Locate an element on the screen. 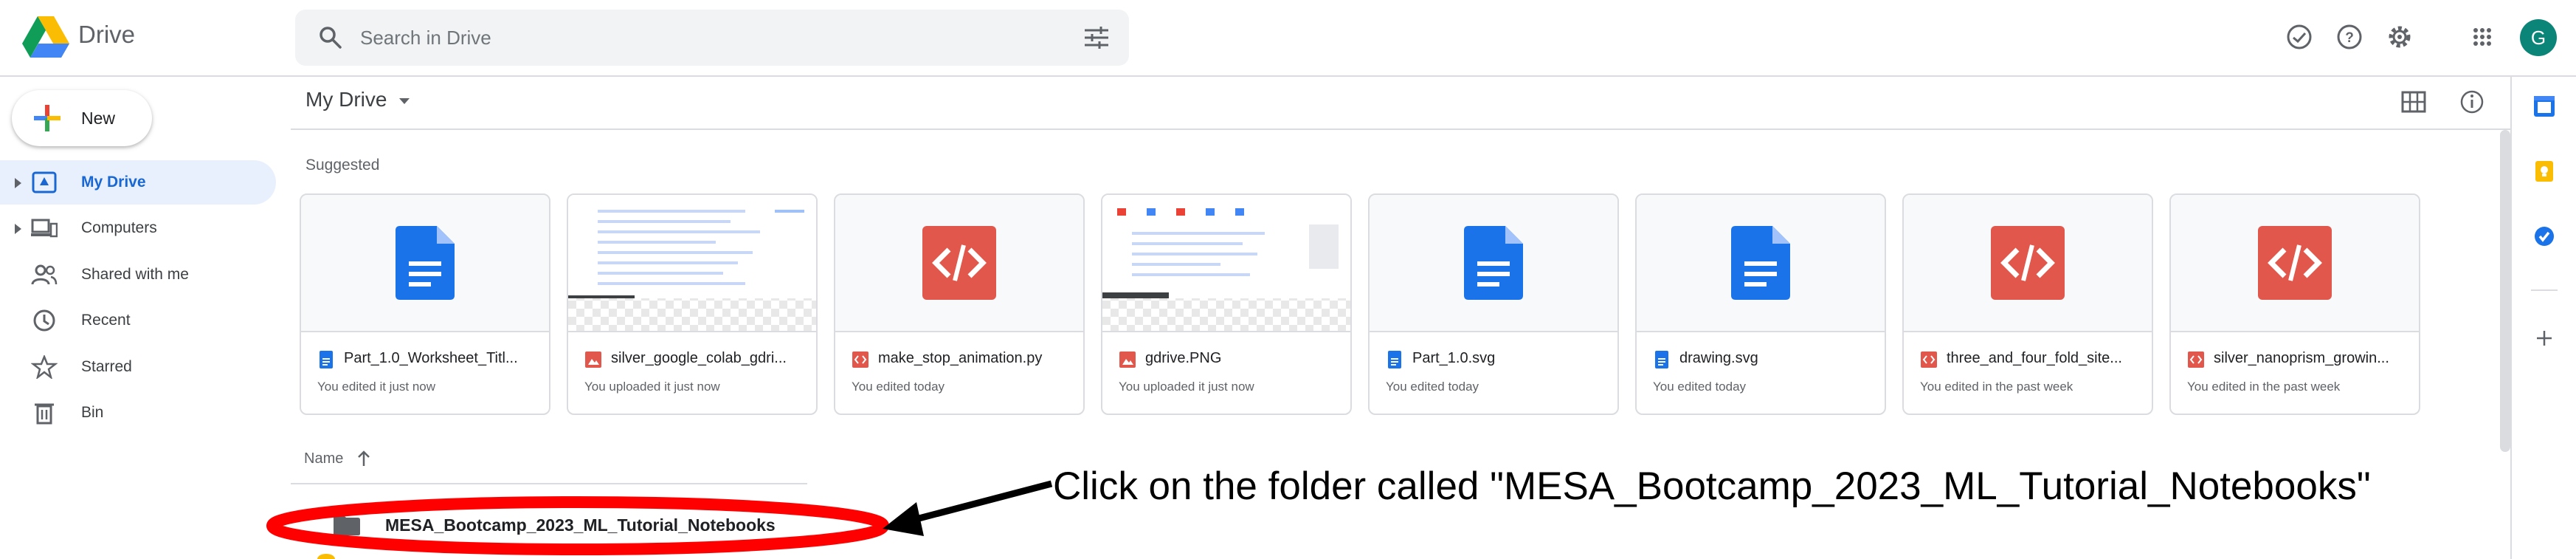 Image resolution: width=2576 pixels, height=559 pixels. suggested-file-card: make_stop_animation.py You edited today is located at coordinates (960, 304).